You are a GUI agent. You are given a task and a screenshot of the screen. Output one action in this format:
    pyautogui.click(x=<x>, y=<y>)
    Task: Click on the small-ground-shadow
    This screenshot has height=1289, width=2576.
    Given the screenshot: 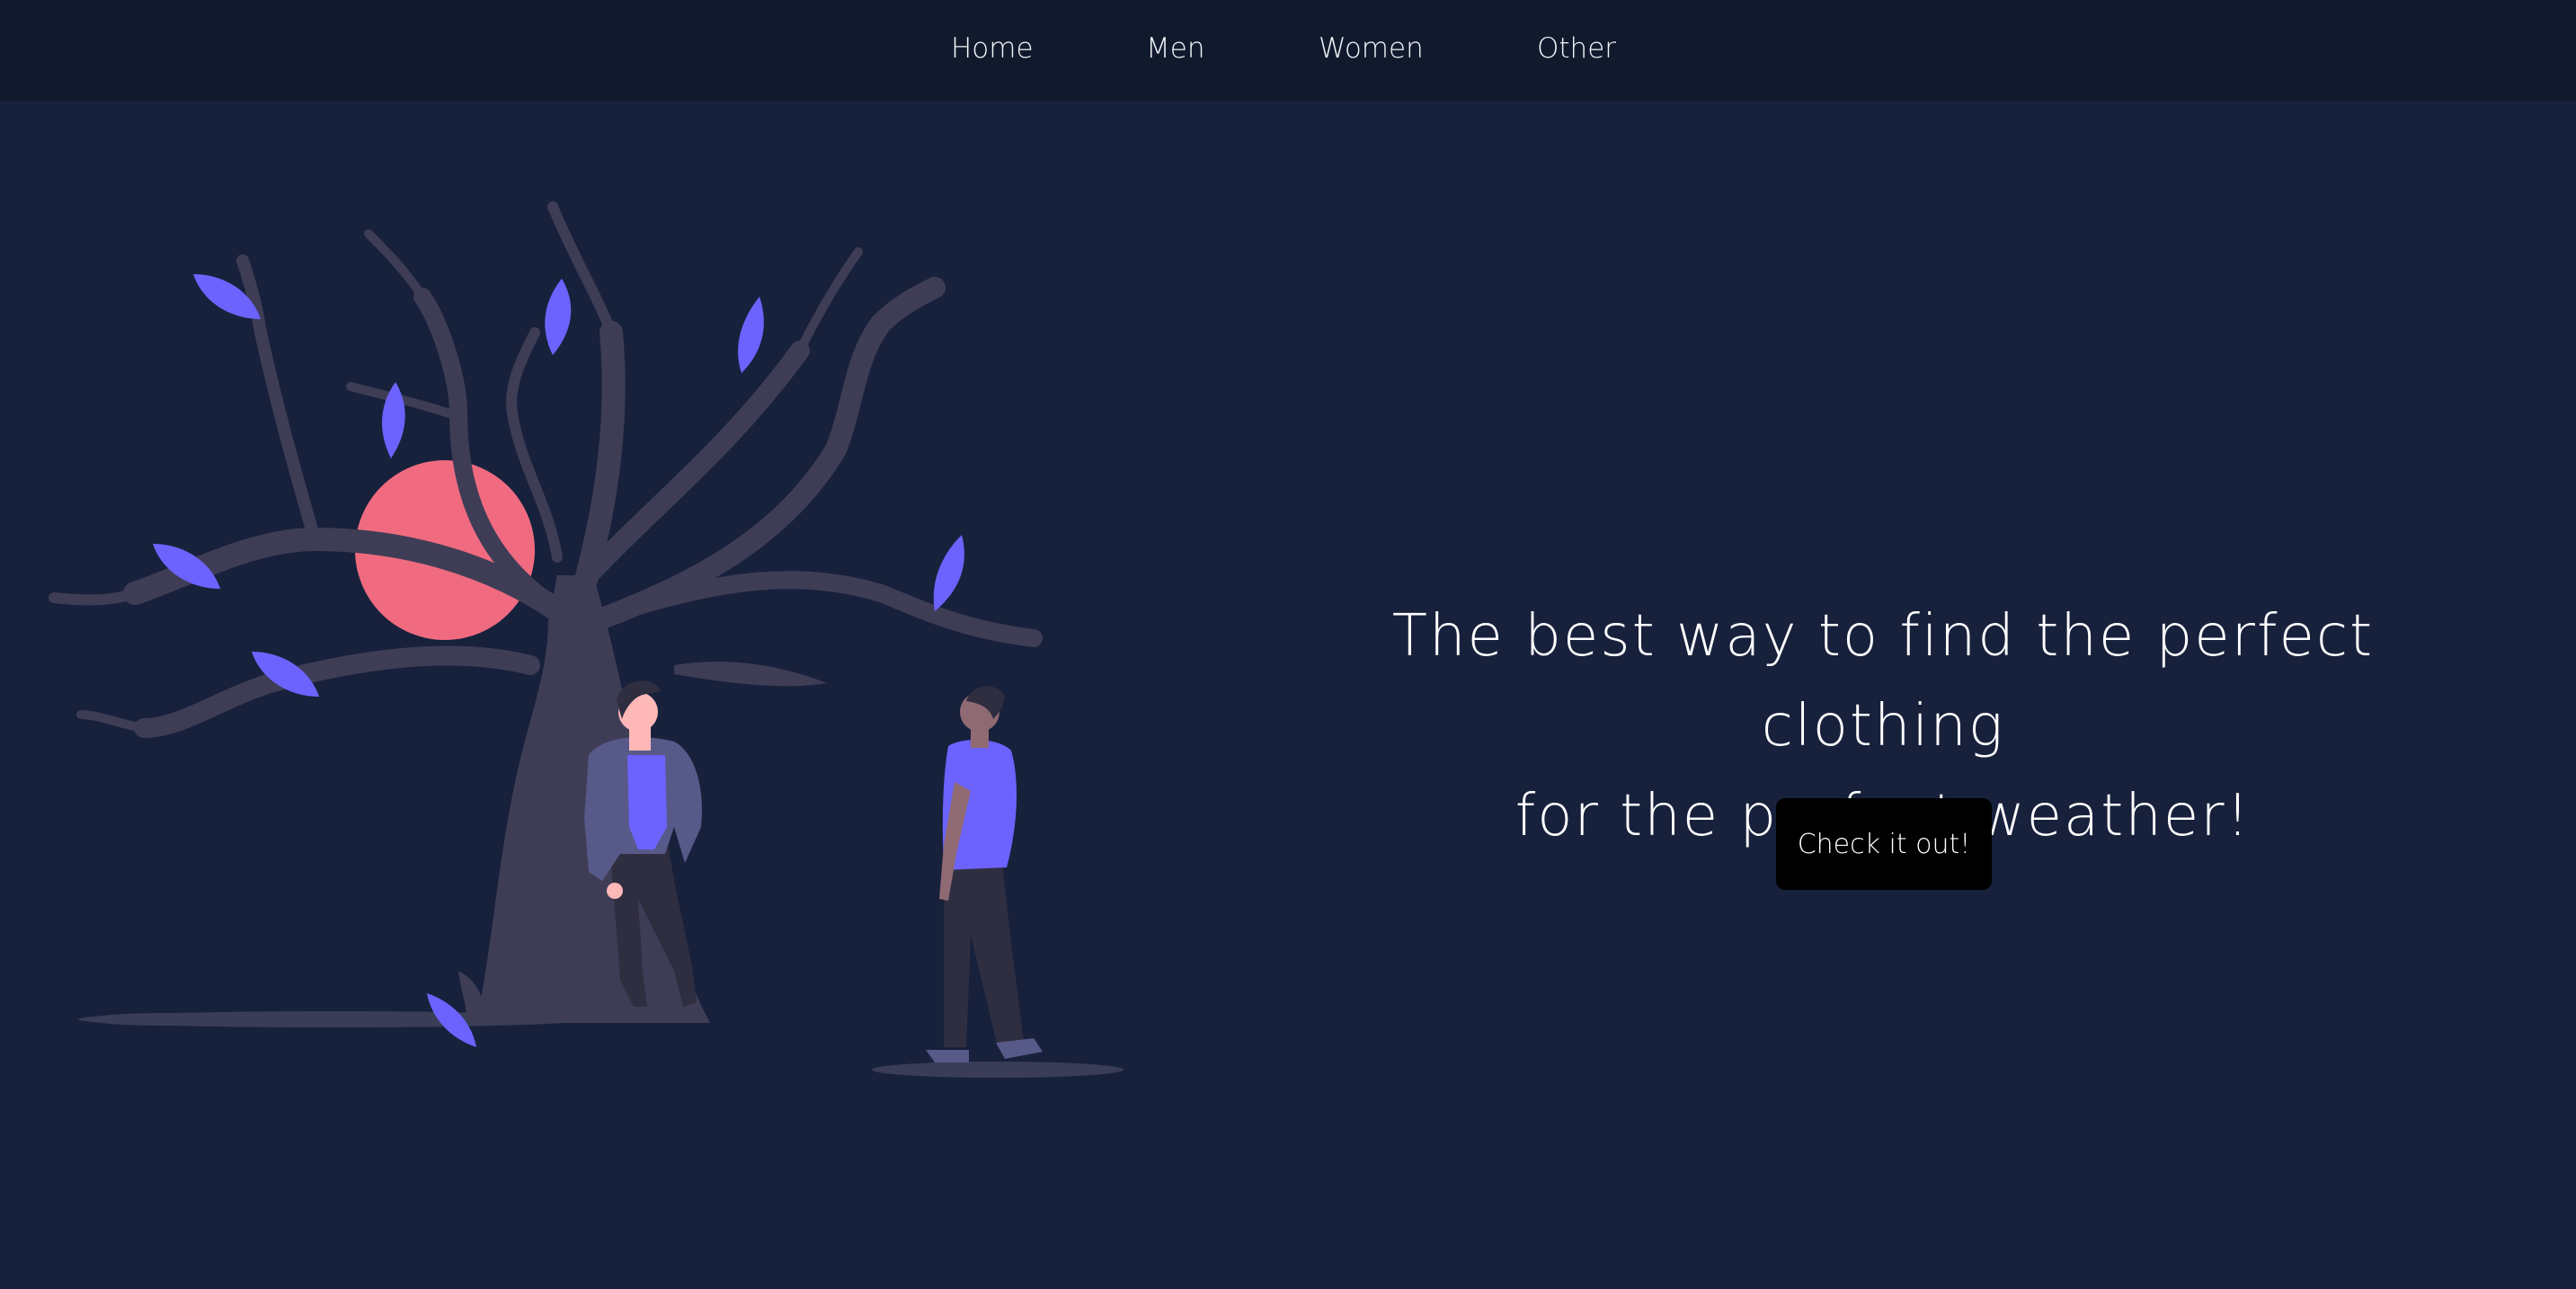 What is the action you would take?
    pyautogui.click(x=166, y=1019)
    